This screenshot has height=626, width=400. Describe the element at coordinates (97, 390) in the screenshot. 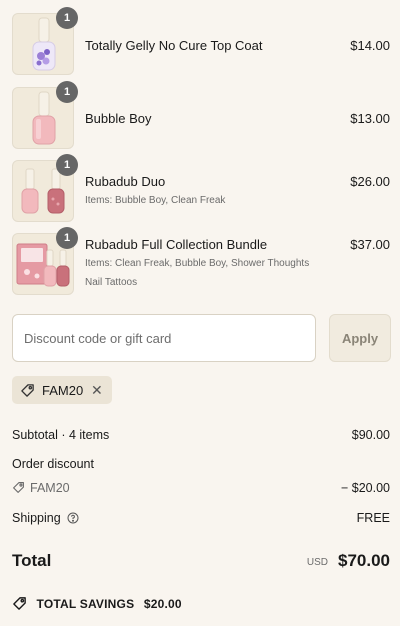

I see `close-icon: ✕` at that location.